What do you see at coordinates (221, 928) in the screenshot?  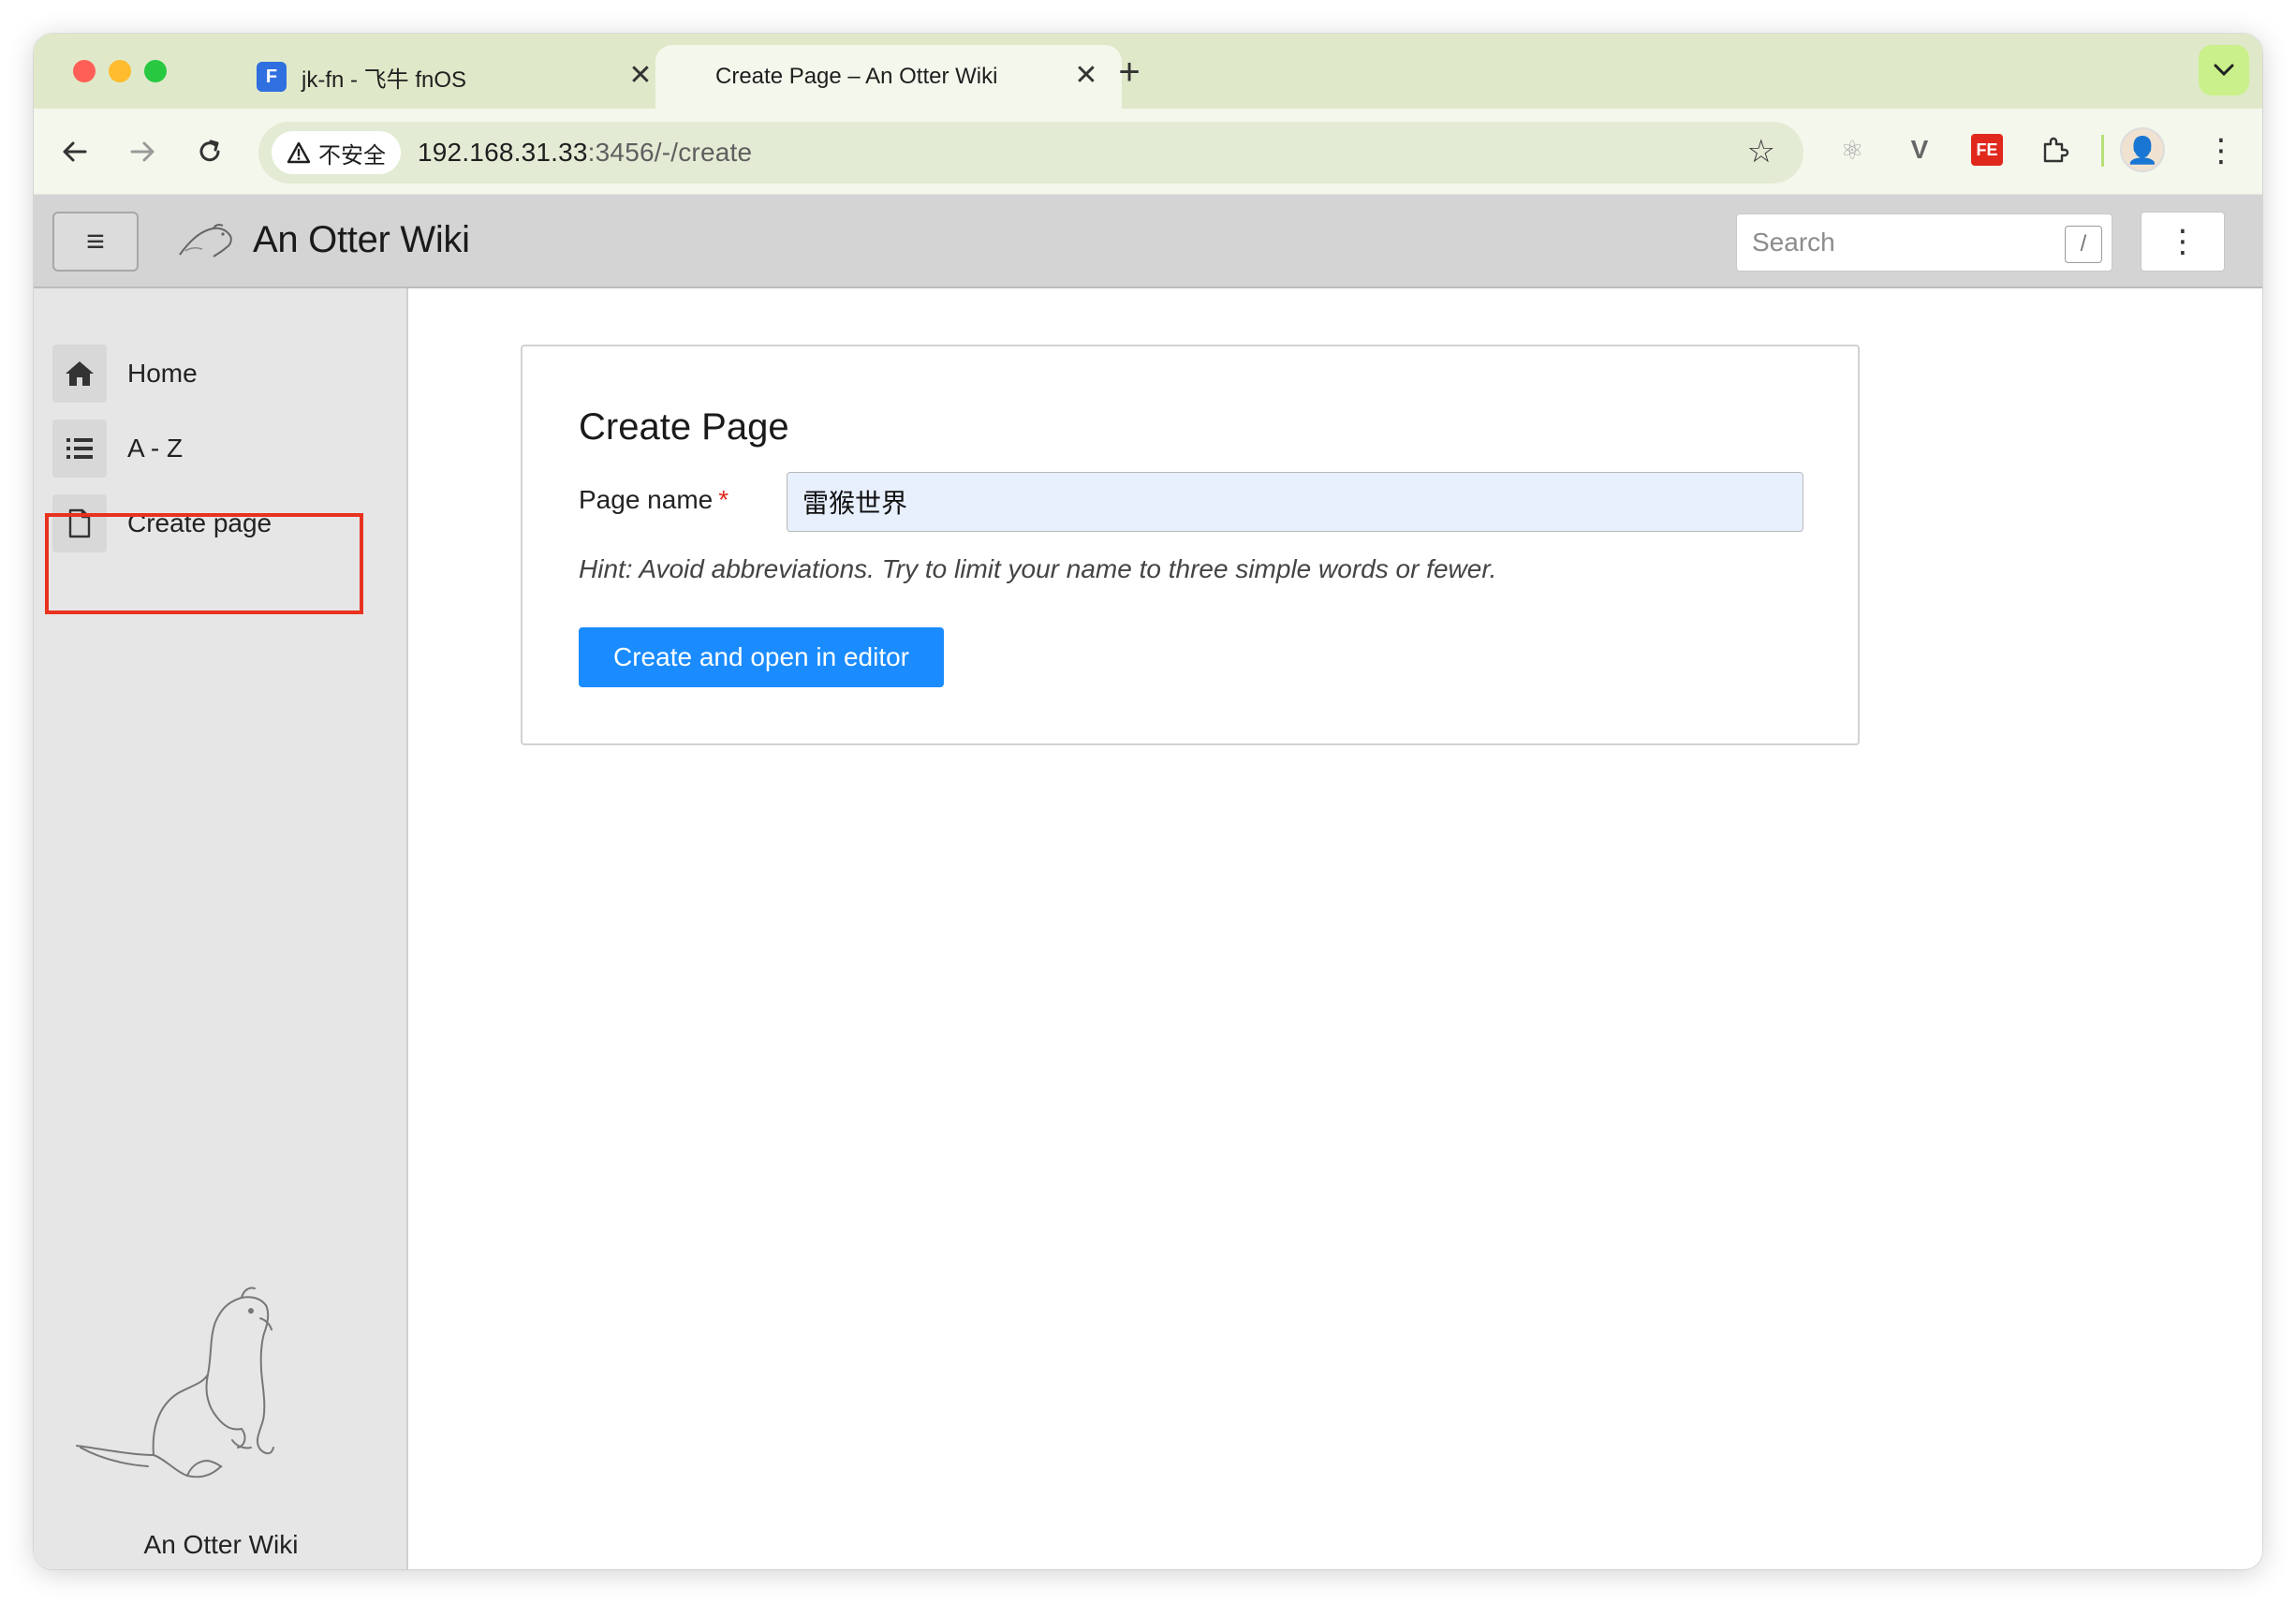 I see `wiki-sidebar: Home A - Z Create page An Otter Wiki` at bounding box center [221, 928].